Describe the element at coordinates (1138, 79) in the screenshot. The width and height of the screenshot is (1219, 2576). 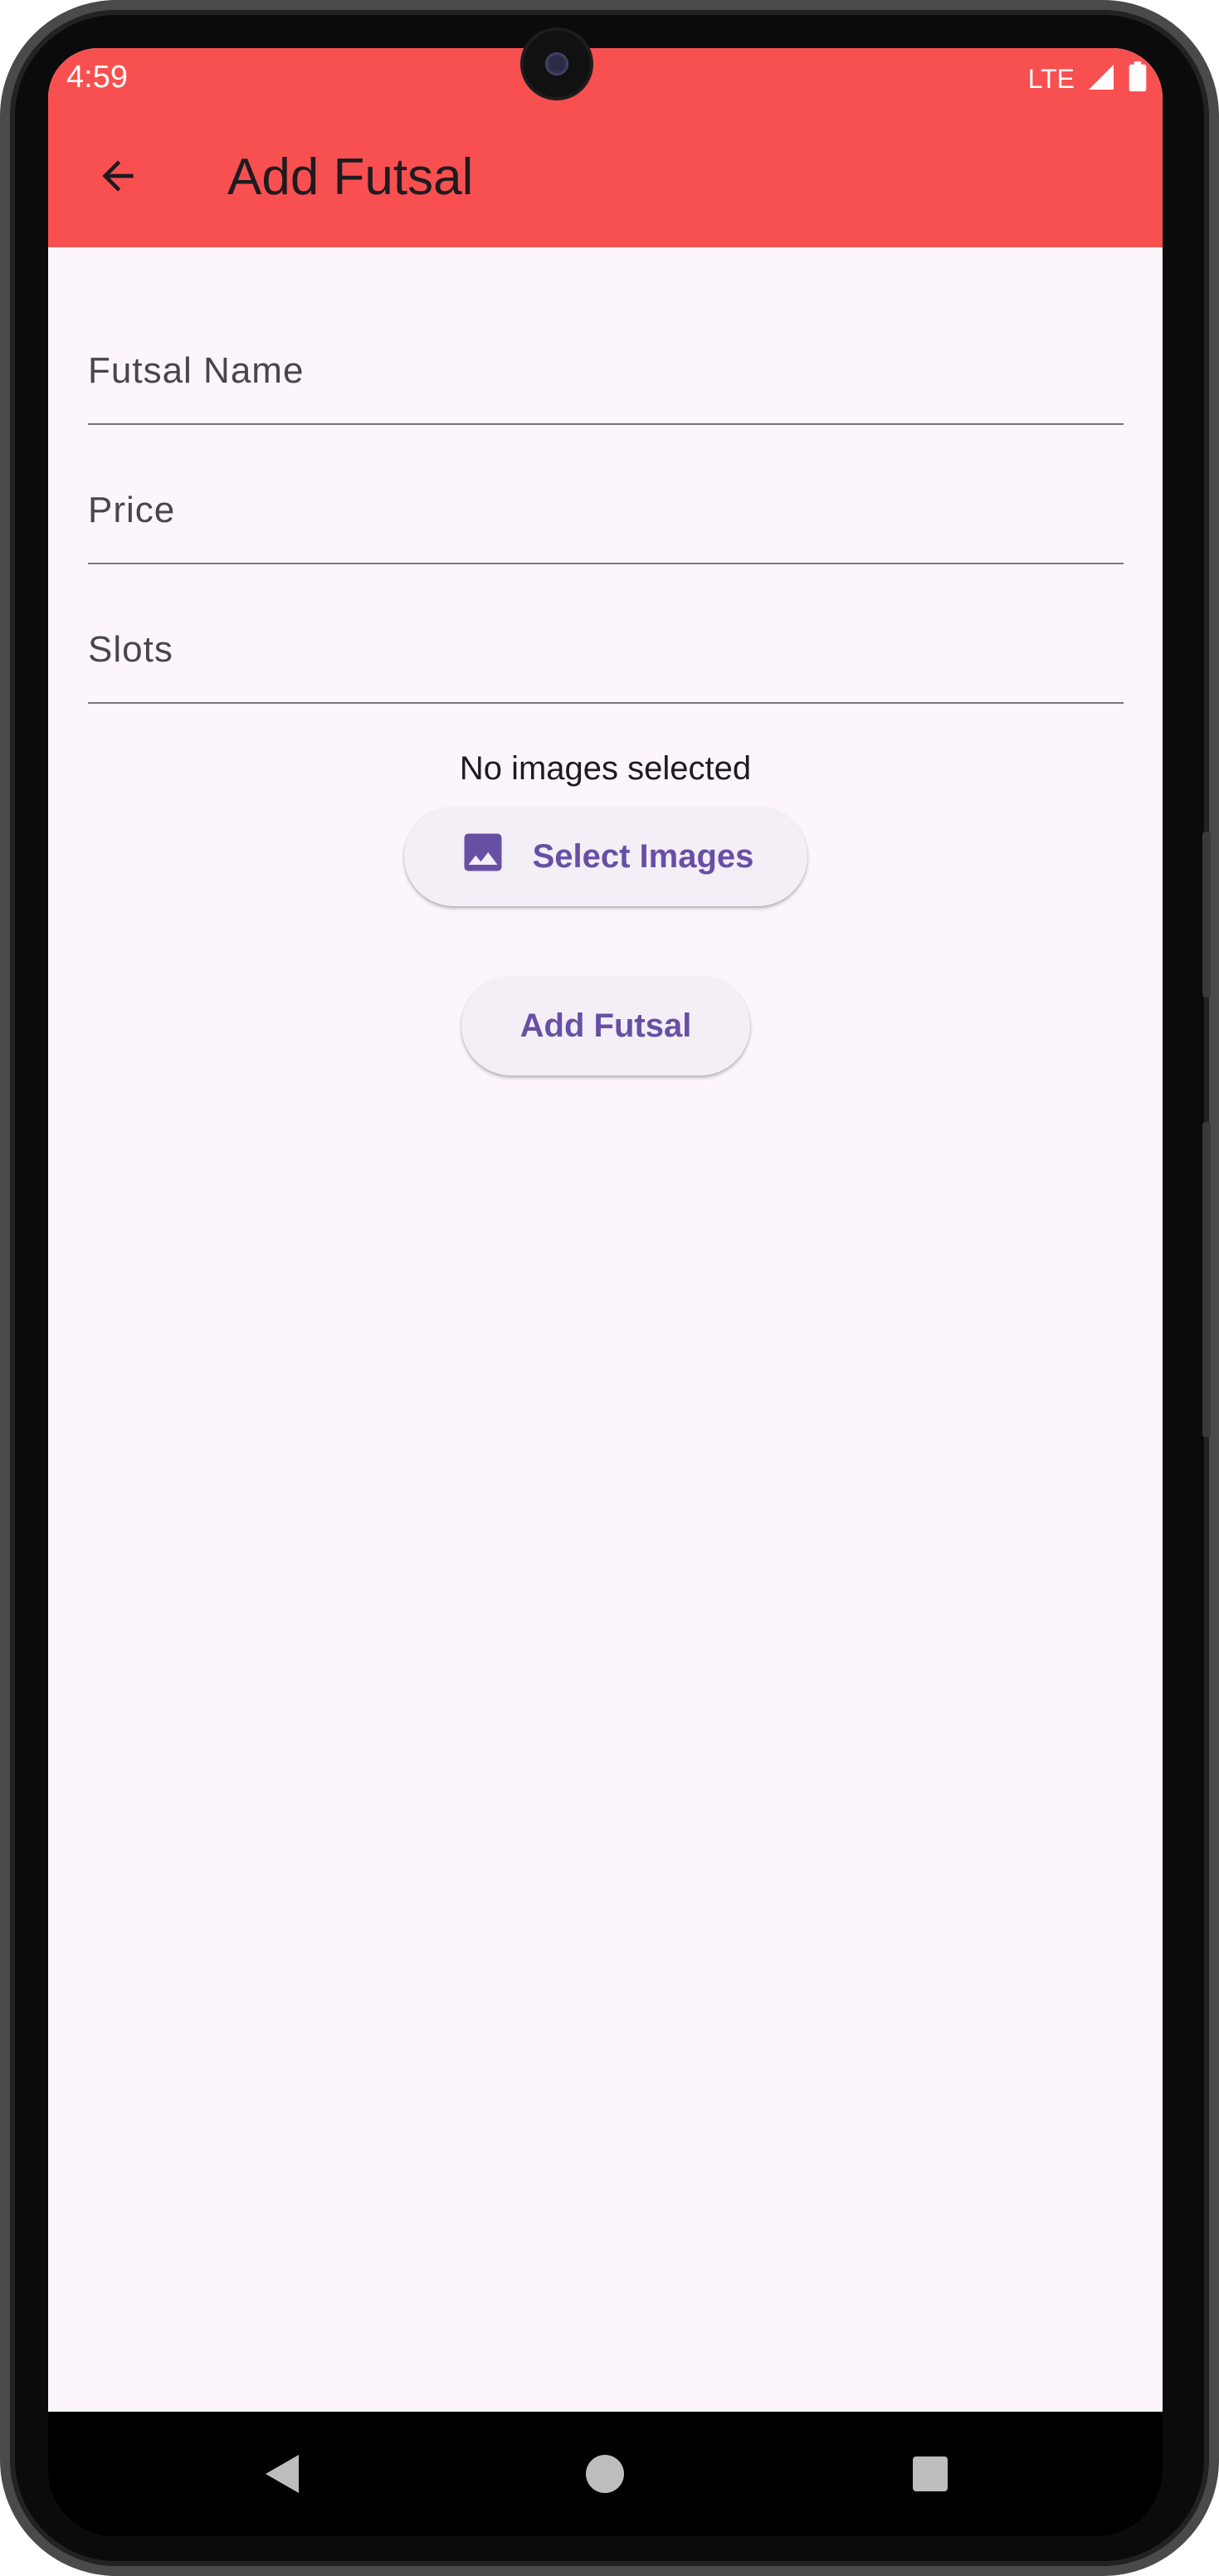
I see `battery-icon` at that location.